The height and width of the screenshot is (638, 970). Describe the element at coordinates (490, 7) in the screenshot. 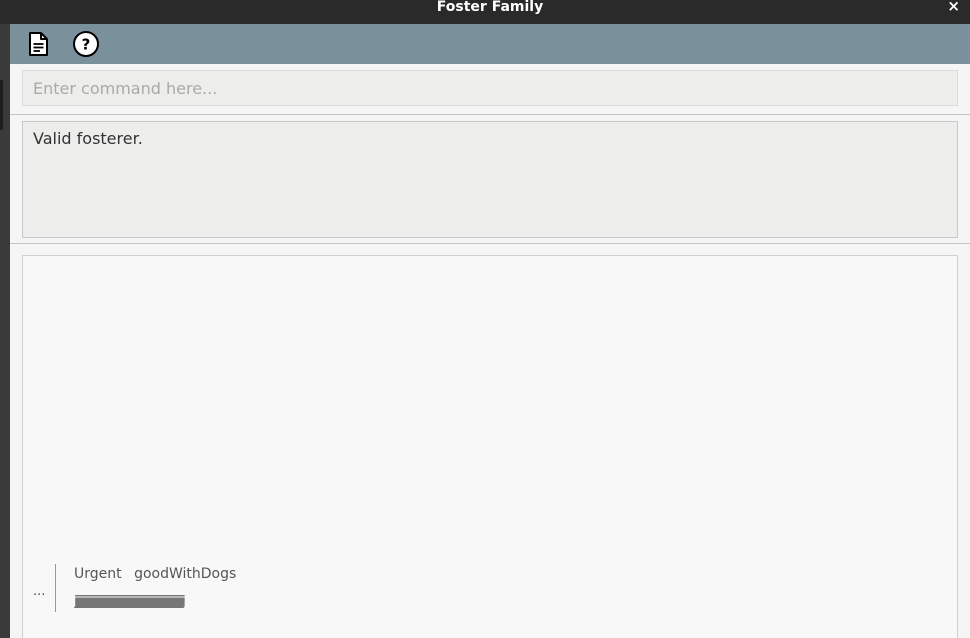

I see `window-title: Foster Family` at that location.